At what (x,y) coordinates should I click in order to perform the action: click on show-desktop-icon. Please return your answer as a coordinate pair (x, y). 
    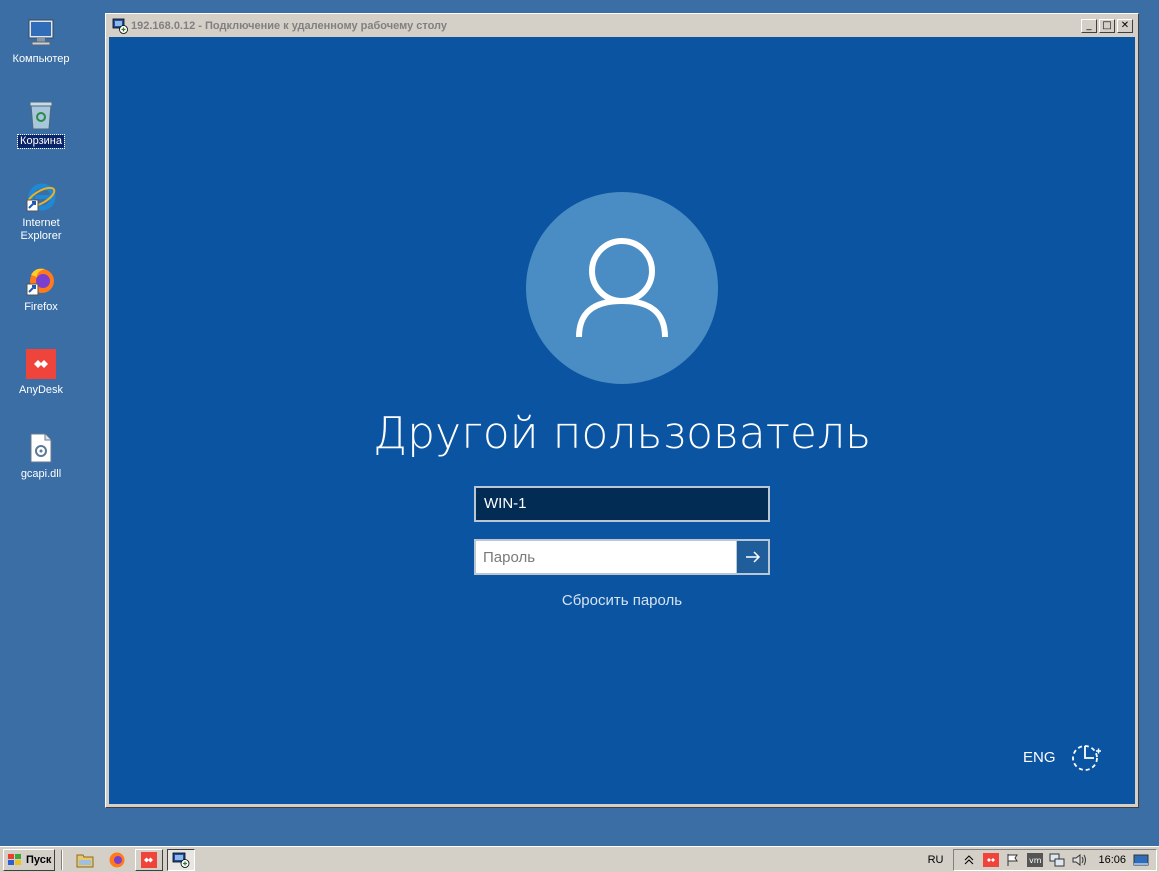
    Looking at the image, I should click on (1141, 860).